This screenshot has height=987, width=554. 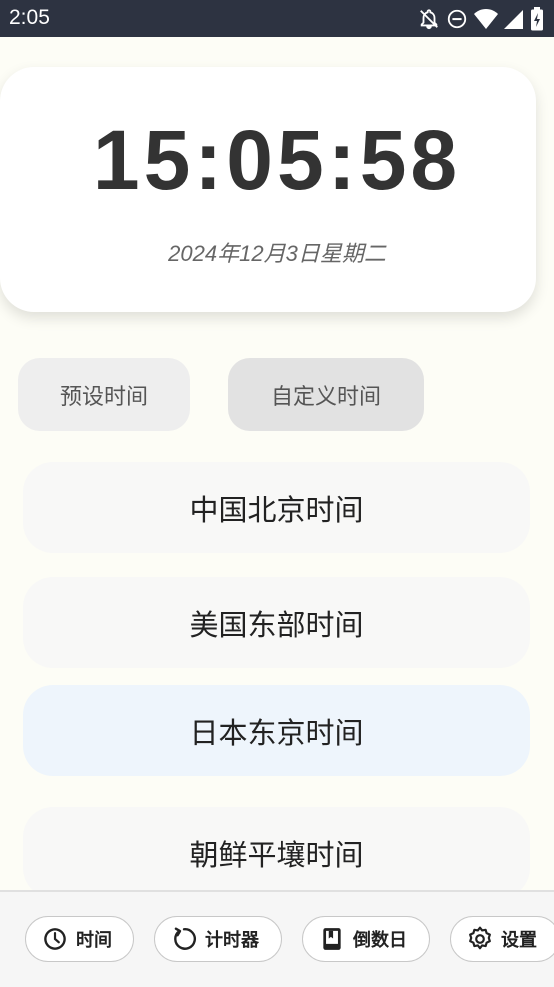 I want to click on timezone-label: 日本东京时间, so click(x=276, y=732).